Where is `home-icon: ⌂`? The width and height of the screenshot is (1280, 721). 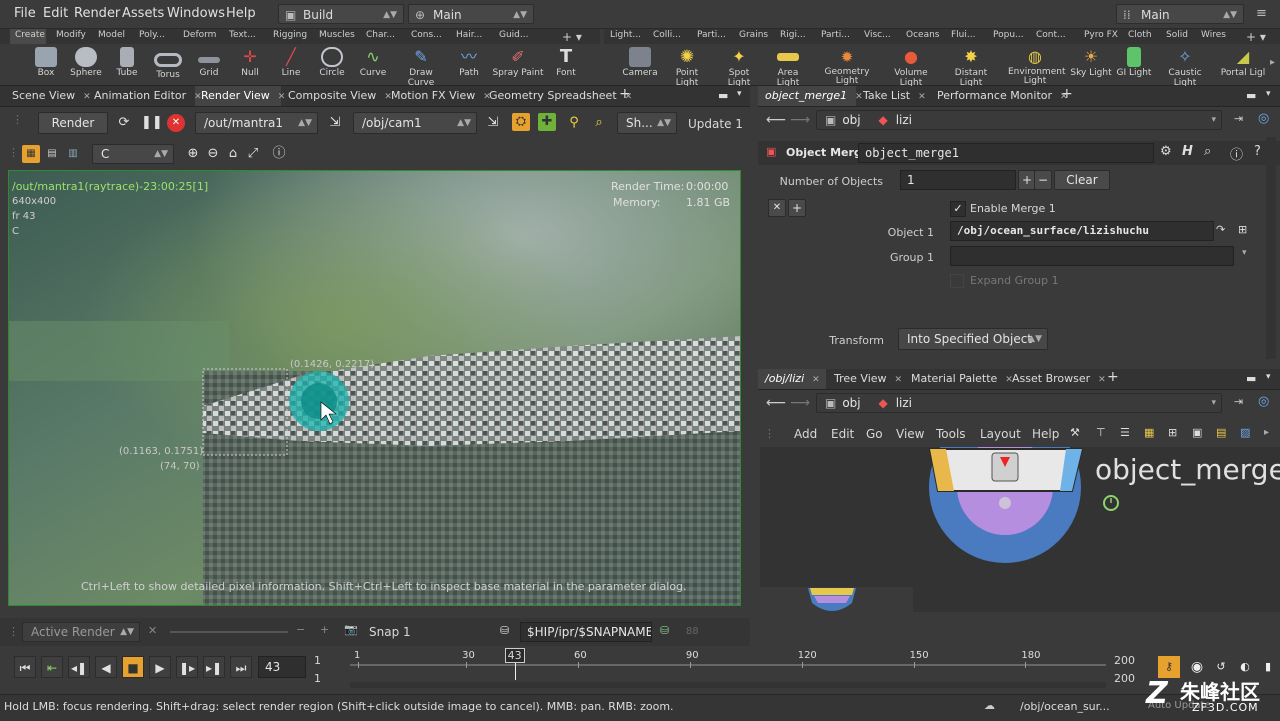
home-icon: ⌂ is located at coordinates (233, 154).